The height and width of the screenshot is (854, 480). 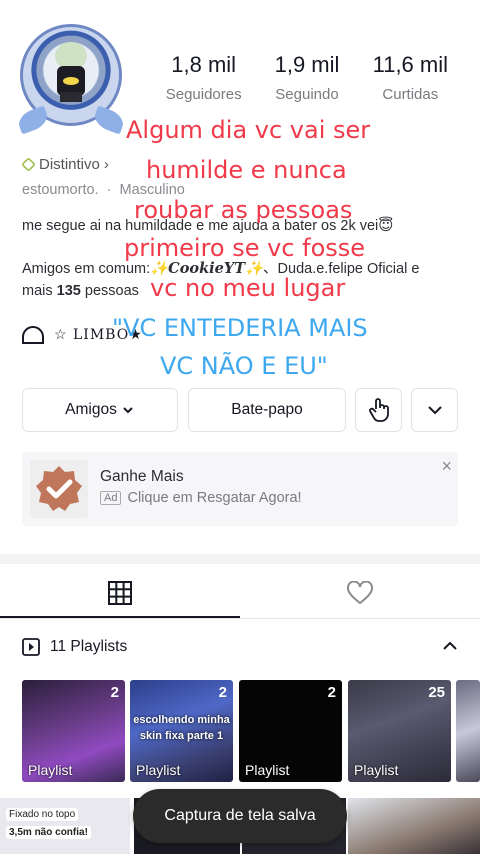 I want to click on overlay-text-red-1: Algum dia vc vai ser, so click(x=248, y=130).